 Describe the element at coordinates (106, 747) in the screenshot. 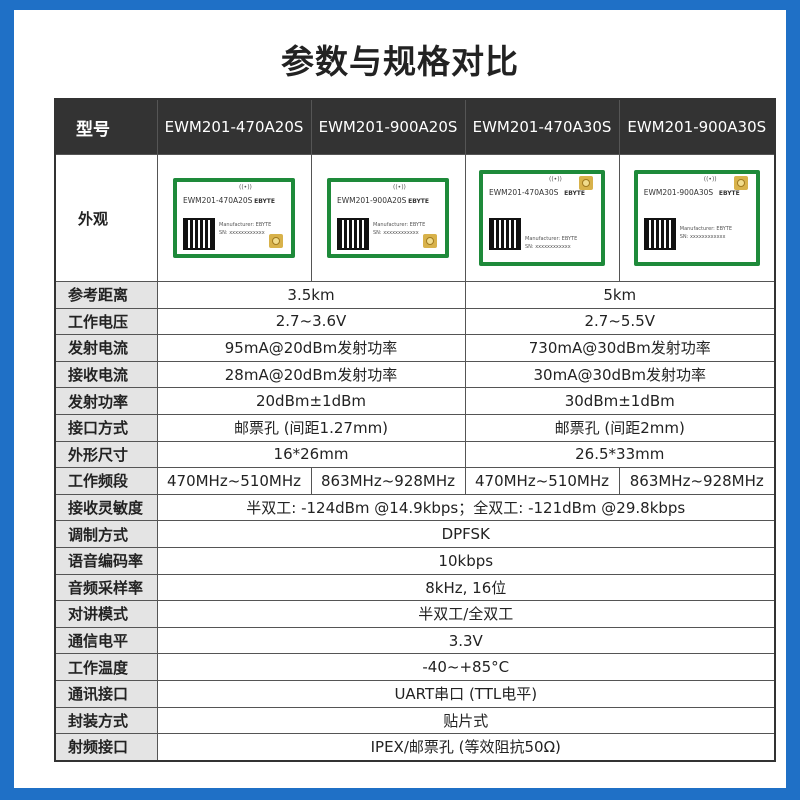

I see `row-label: 射频接口` at that location.